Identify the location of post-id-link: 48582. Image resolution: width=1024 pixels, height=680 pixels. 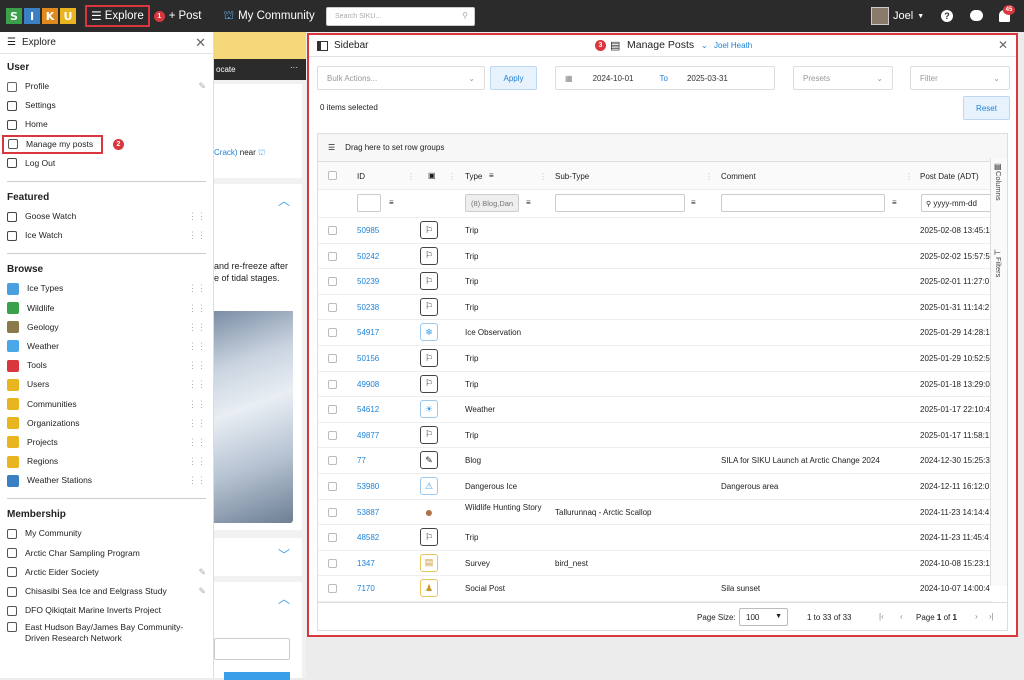
(368, 537).